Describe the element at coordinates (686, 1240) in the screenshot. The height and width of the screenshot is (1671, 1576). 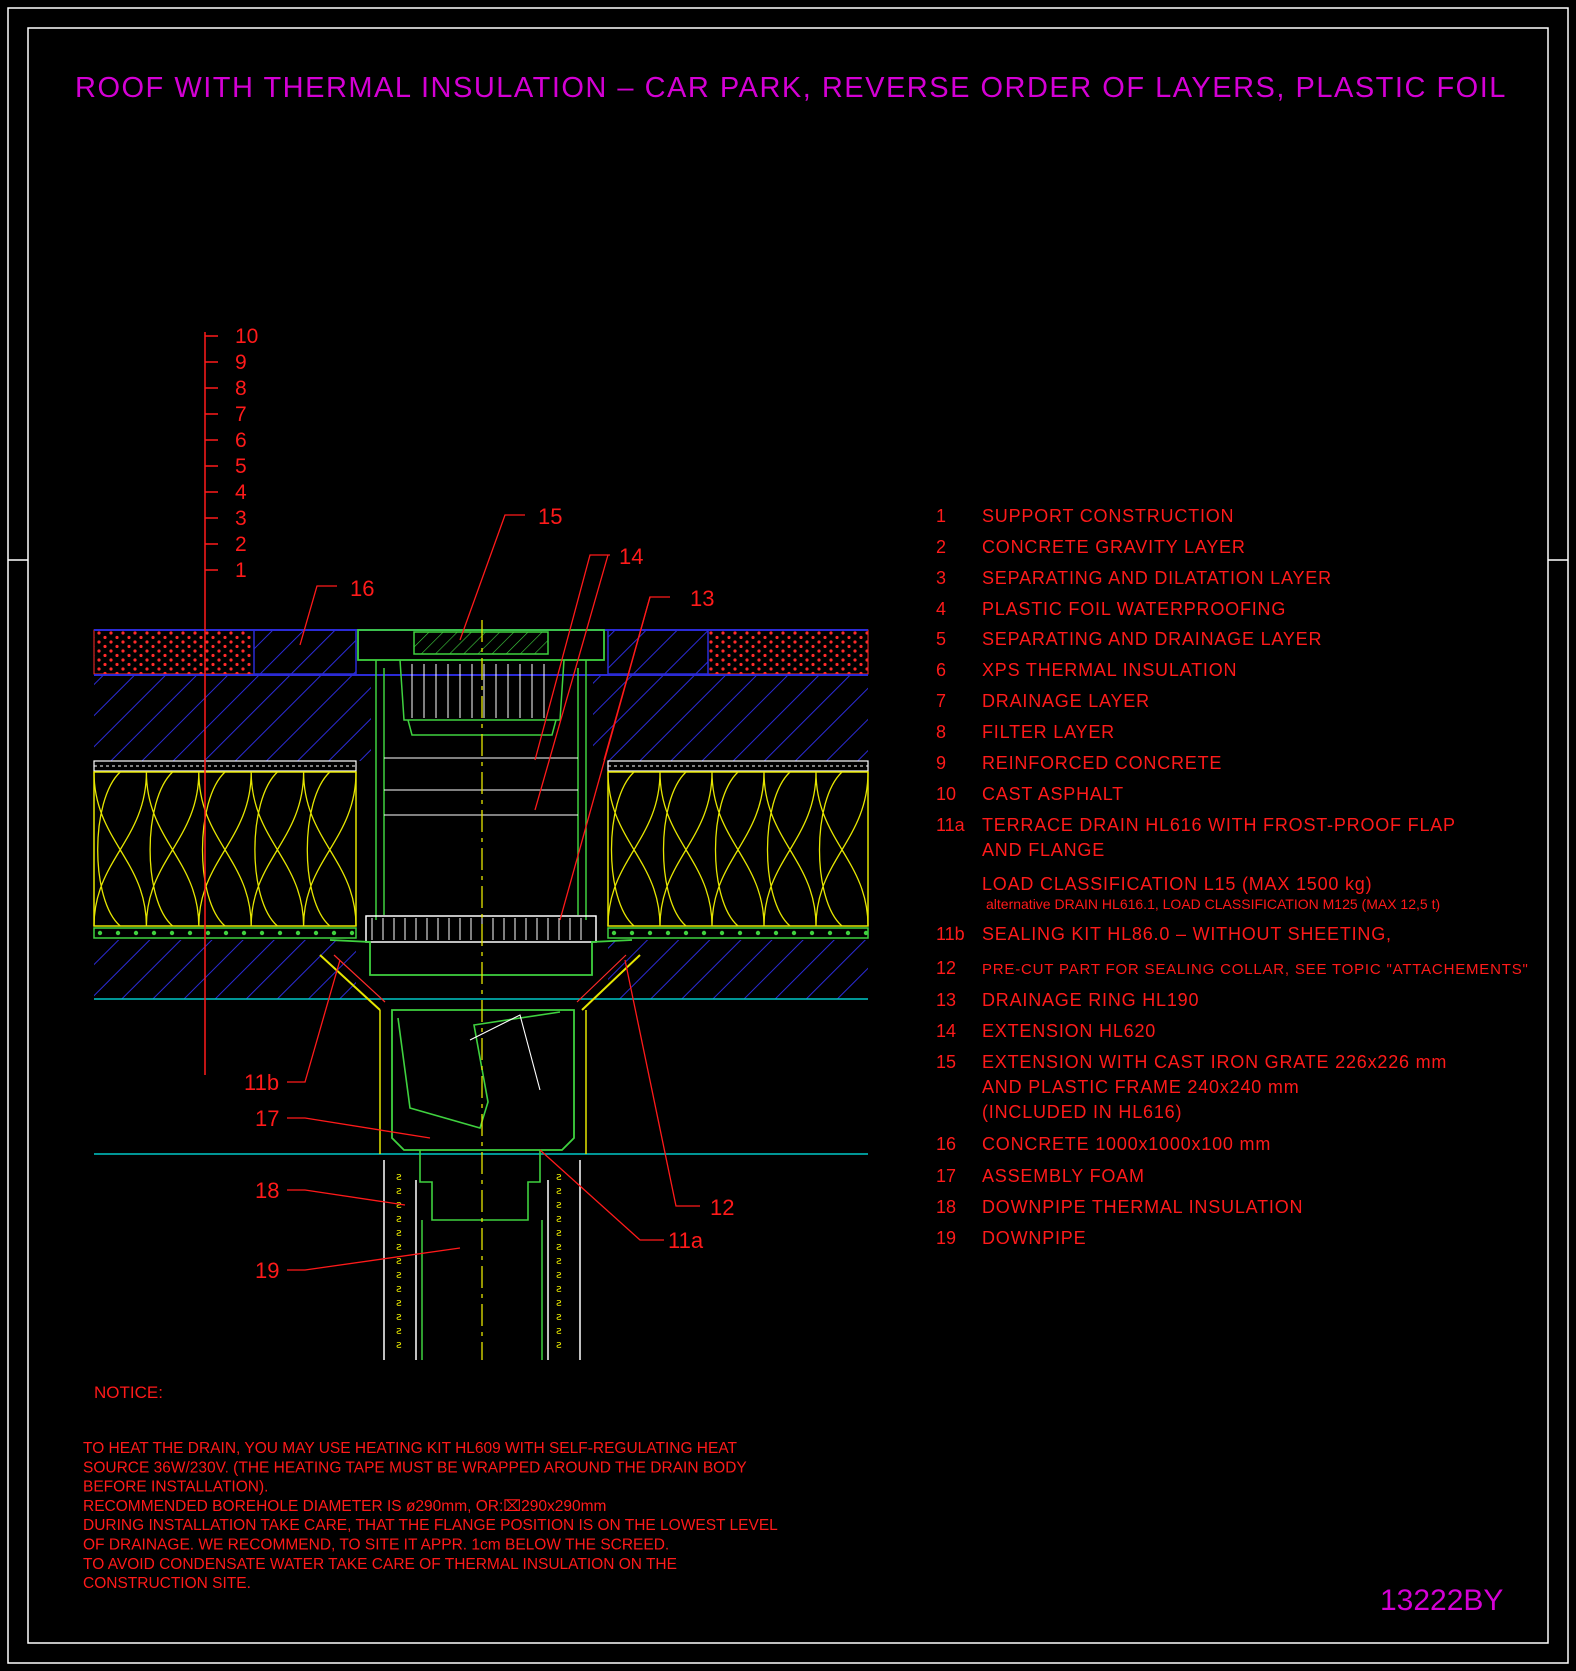
I see `callout-11a: 11a` at that location.